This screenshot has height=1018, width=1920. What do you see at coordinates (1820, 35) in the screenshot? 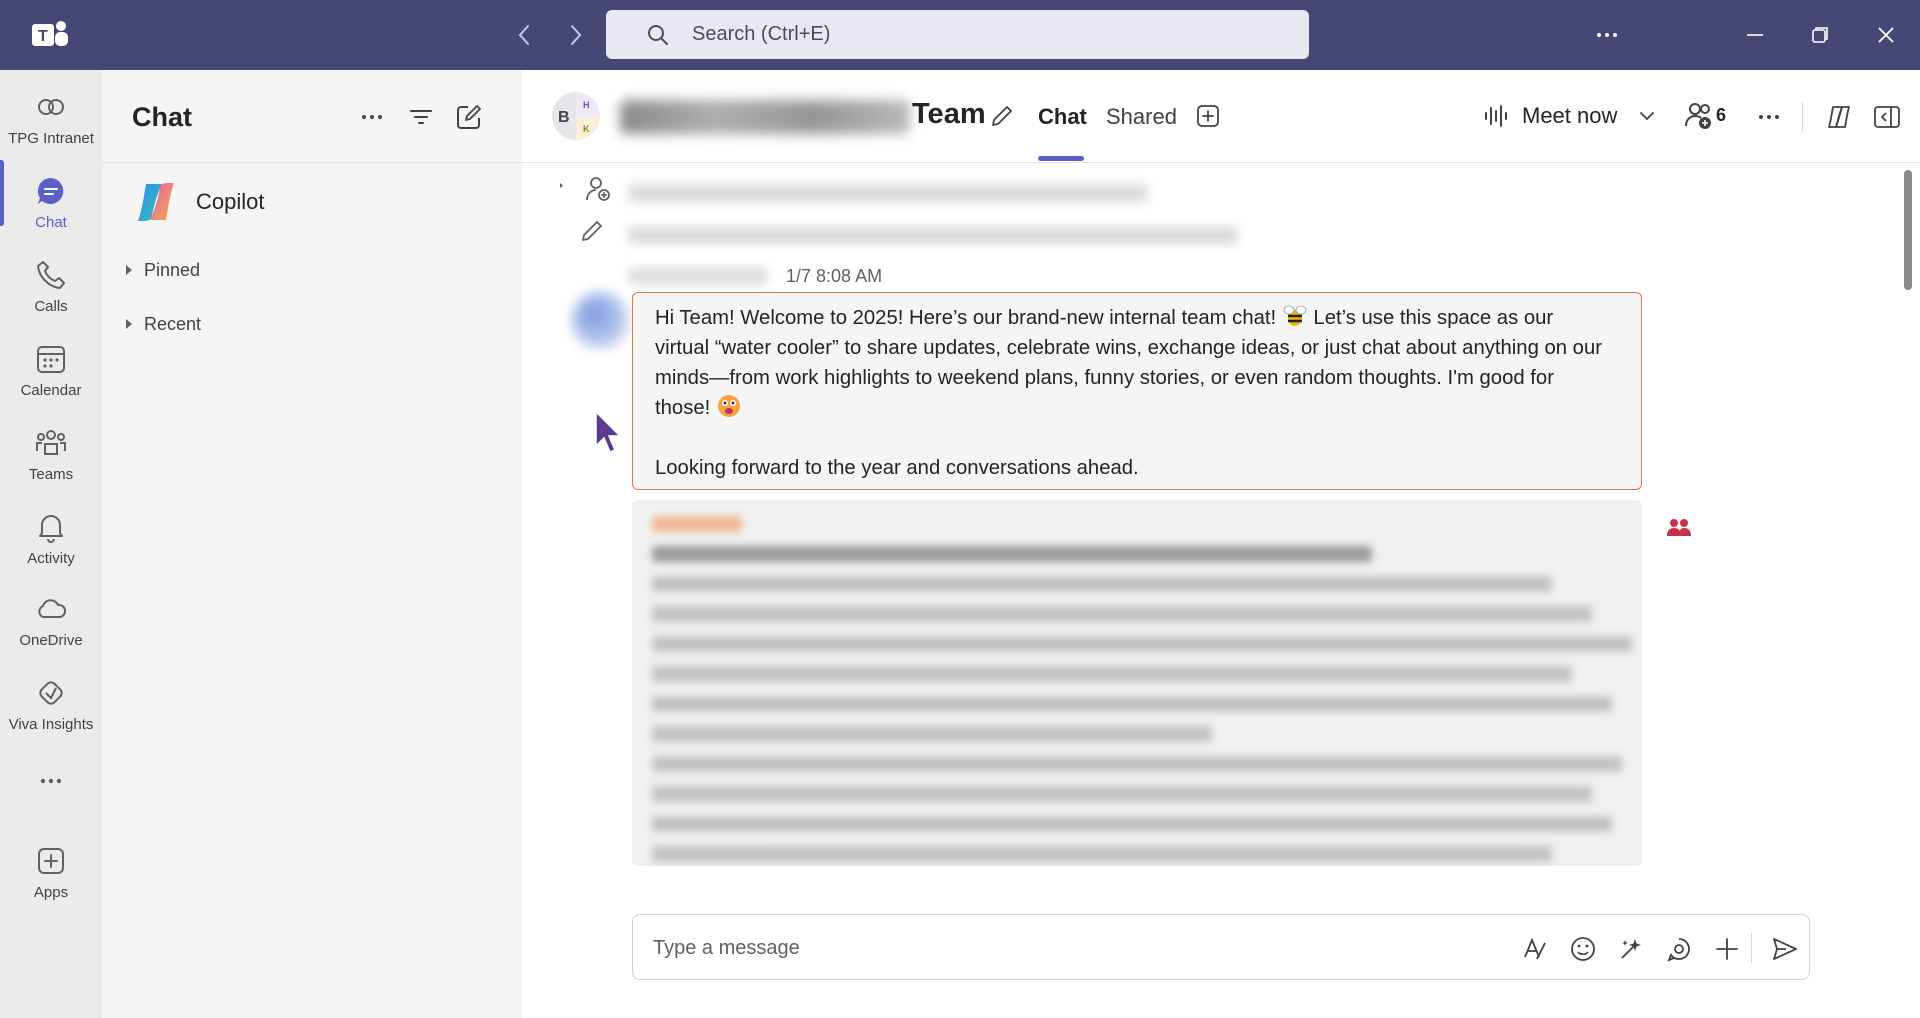
I see `restore-icon` at bounding box center [1820, 35].